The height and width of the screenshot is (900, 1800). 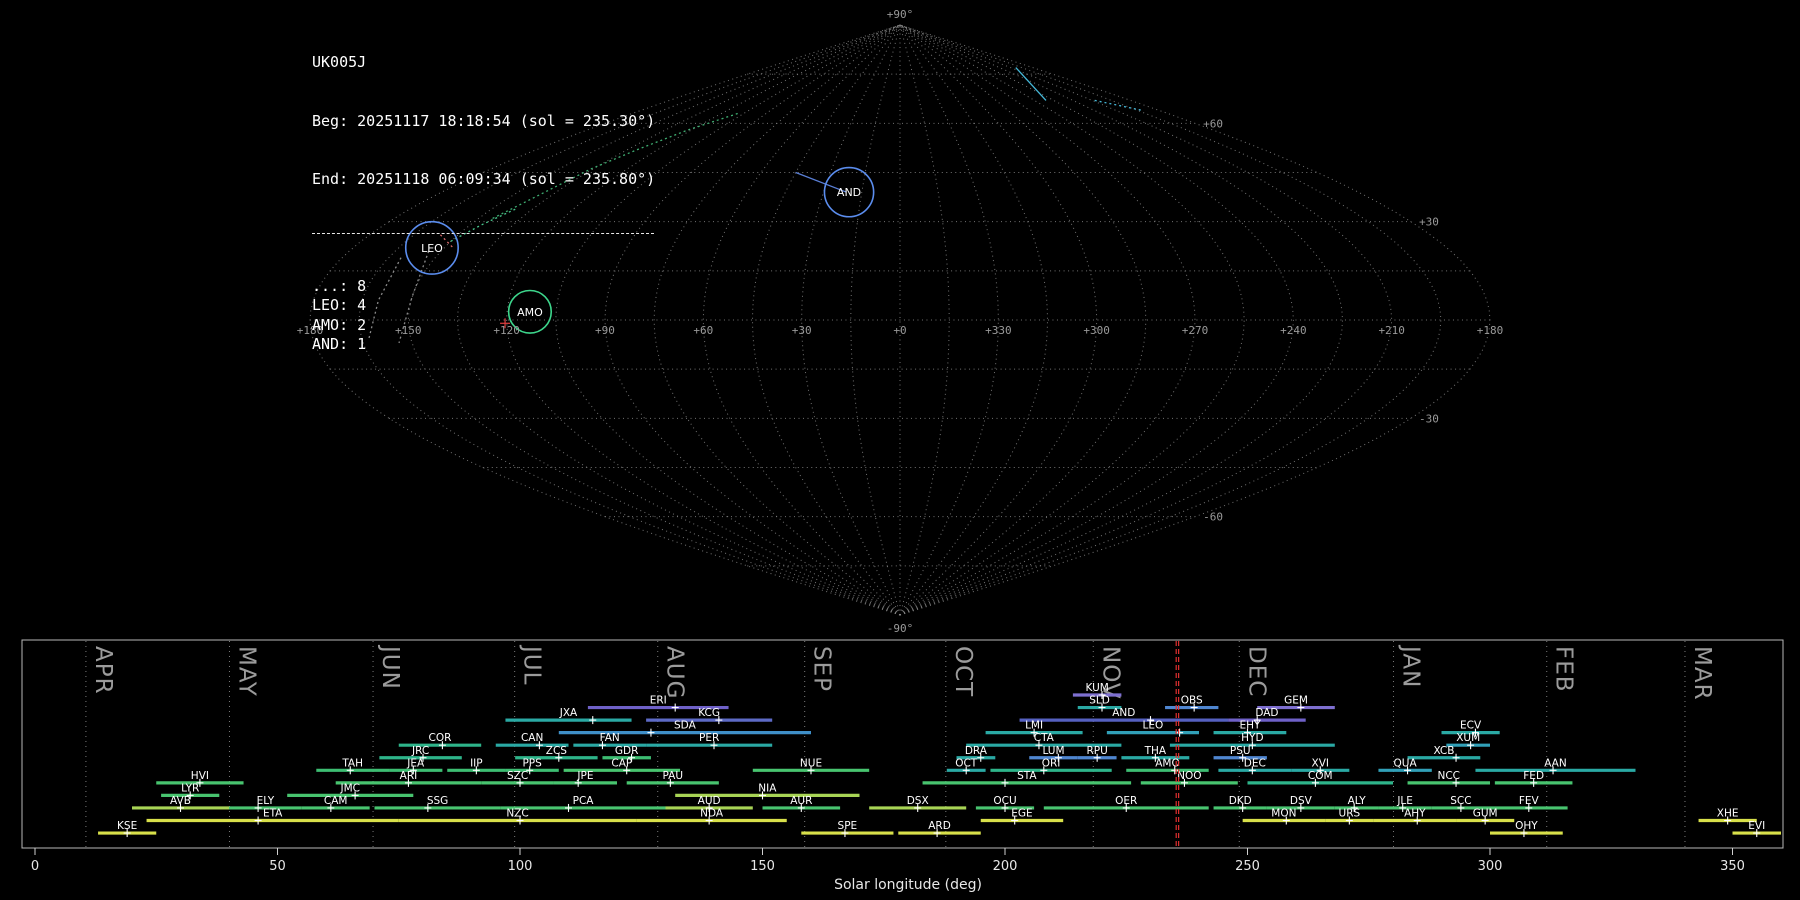 What do you see at coordinates (1728, 814) in the screenshot?
I see `shower-label: XHE` at bounding box center [1728, 814].